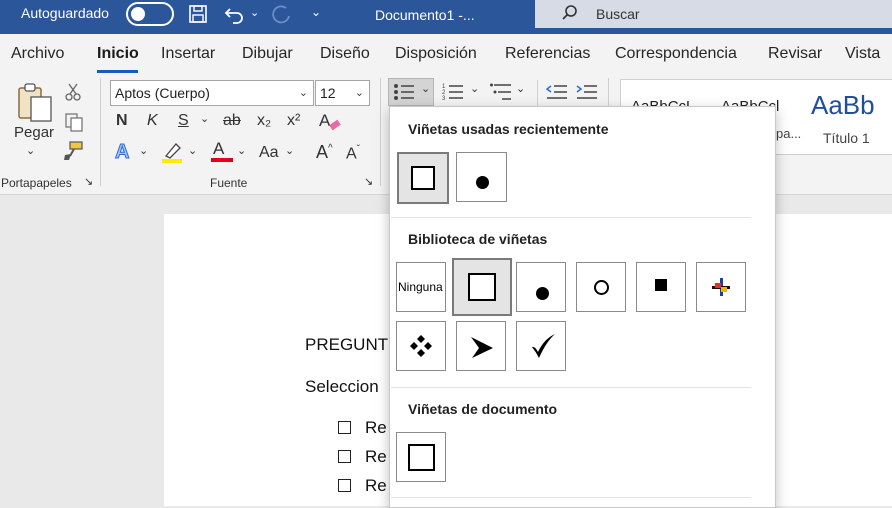  What do you see at coordinates (436, 54) in the screenshot?
I see `tab-disposicion: Disposición` at bounding box center [436, 54].